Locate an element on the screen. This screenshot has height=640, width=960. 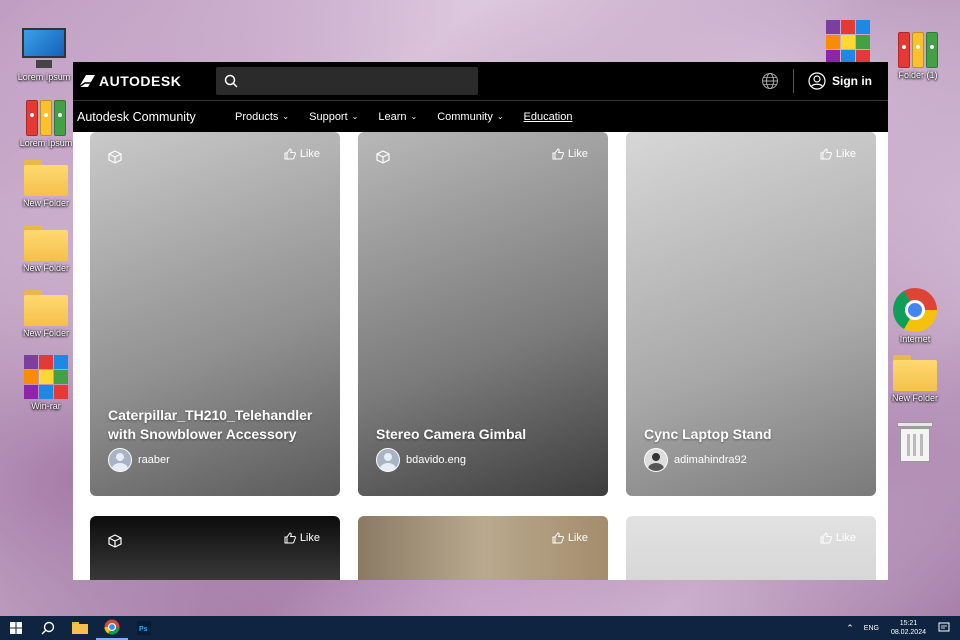
desktop-icon-recycle-bin is located at coordinates (915, 442).